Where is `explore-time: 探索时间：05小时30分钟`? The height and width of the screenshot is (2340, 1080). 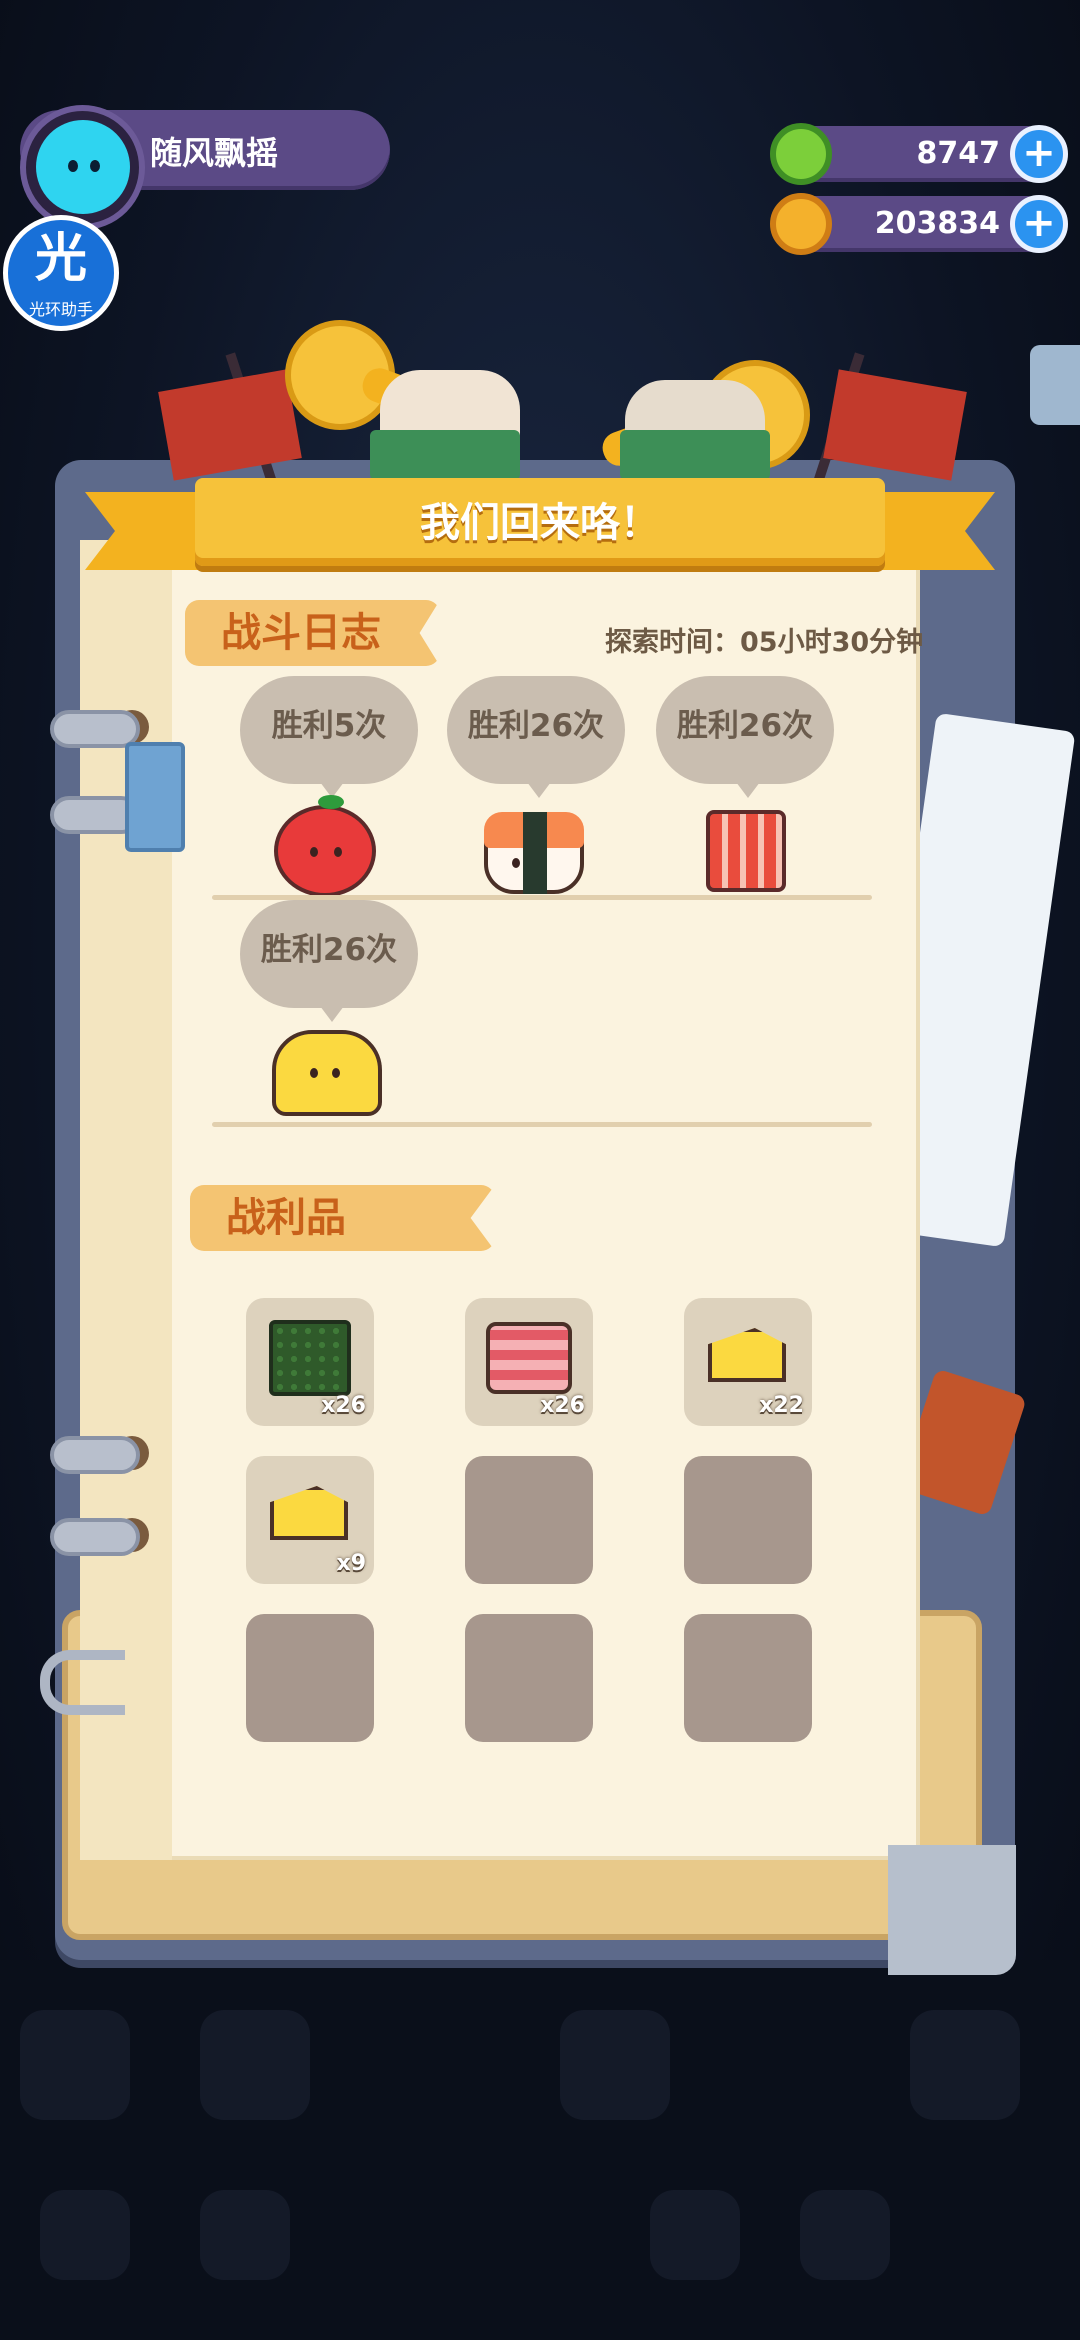
explore-time: 探索时间：05小时30分钟 is located at coordinates (764, 642).